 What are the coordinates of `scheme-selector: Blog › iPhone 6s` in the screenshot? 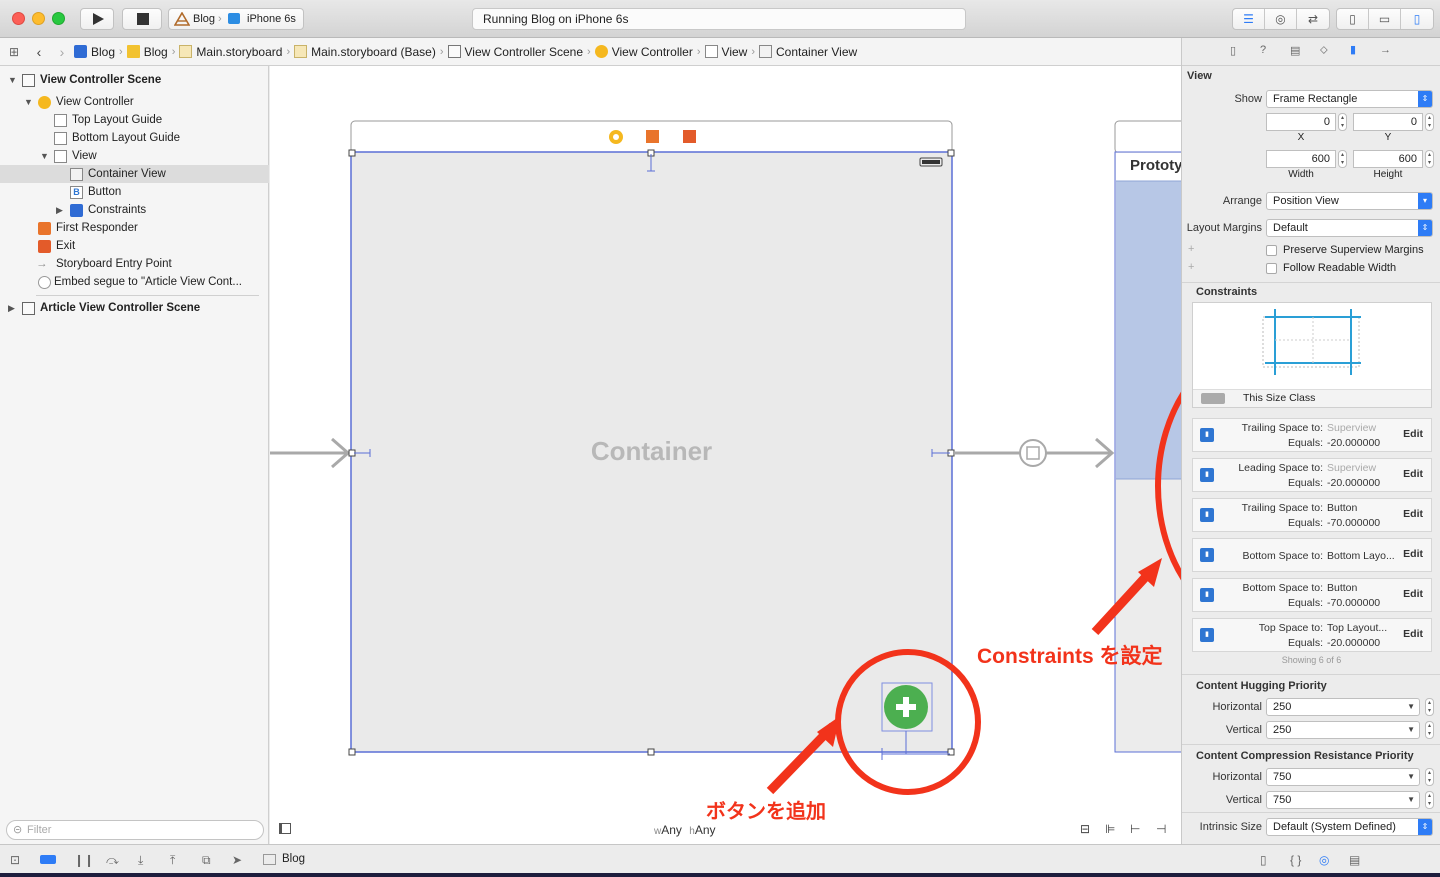 It's located at (236, 19).